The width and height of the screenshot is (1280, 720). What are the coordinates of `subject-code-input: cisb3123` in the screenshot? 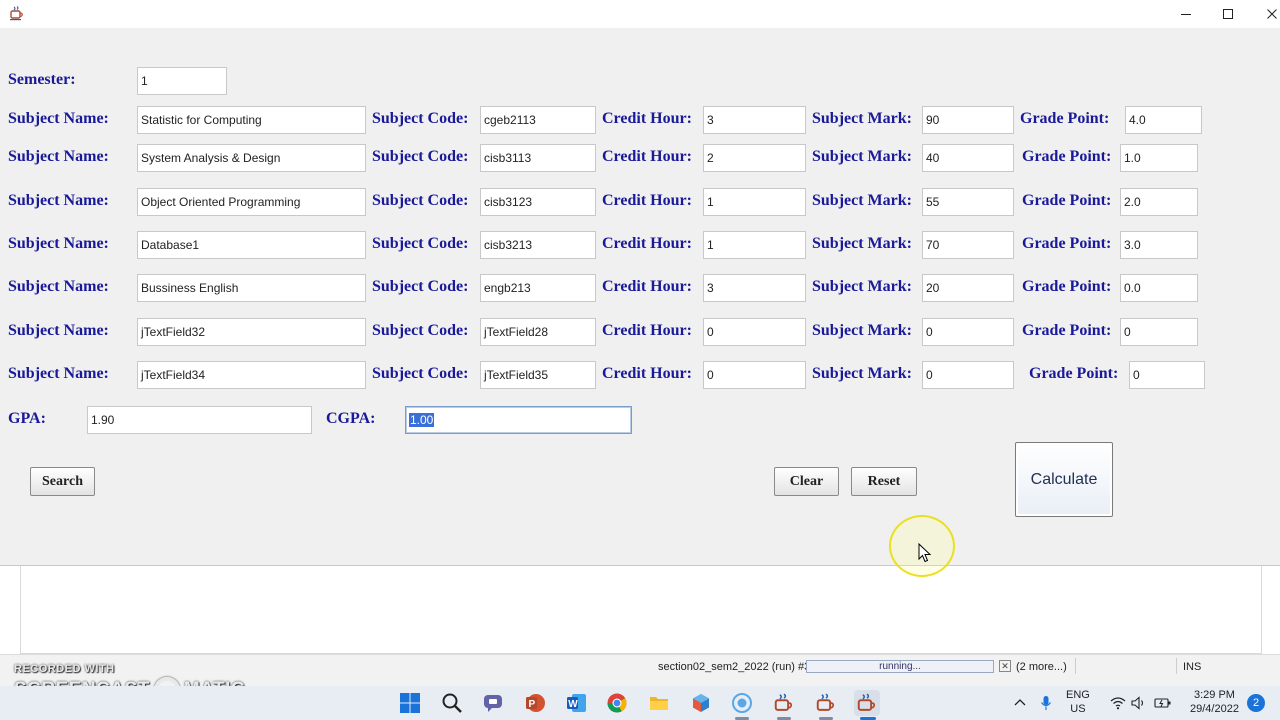 It's located at (538, 202).